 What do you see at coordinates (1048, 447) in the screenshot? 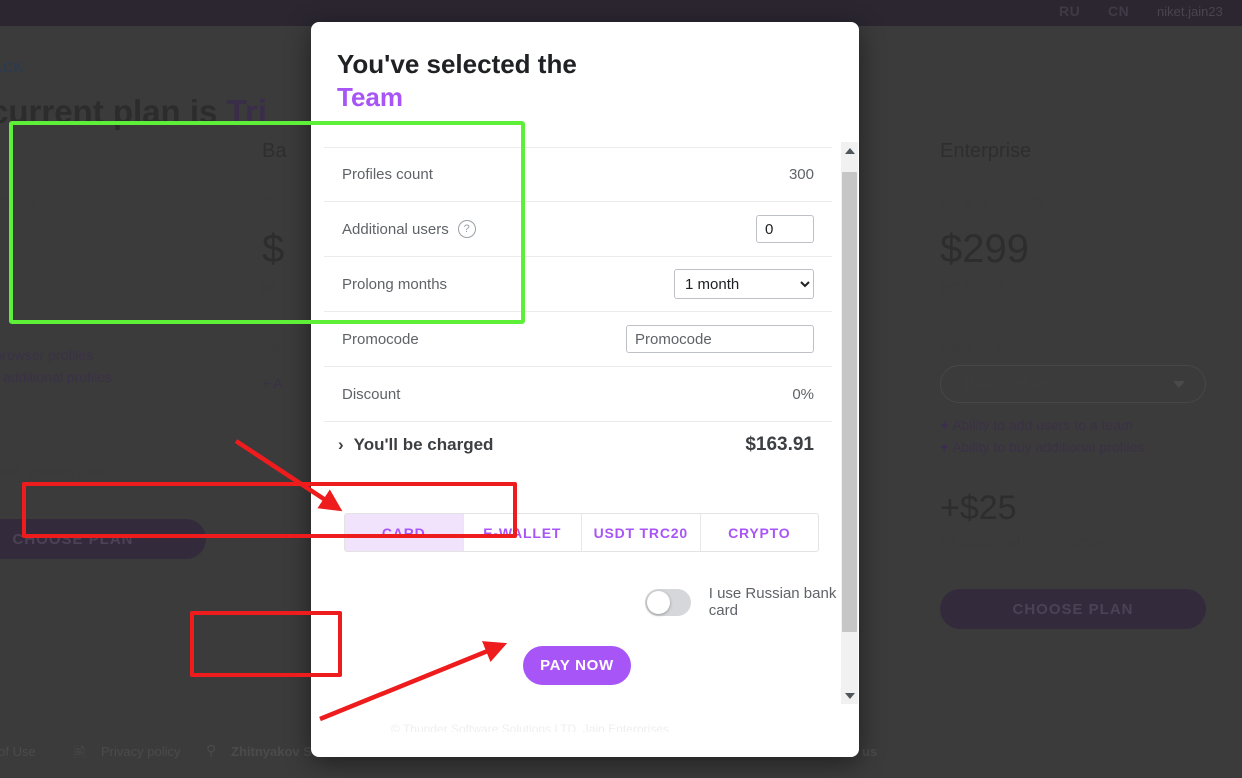
I see `plan-feature-label: Ability to buy additional profiles` at bounding box center [1048, 447].